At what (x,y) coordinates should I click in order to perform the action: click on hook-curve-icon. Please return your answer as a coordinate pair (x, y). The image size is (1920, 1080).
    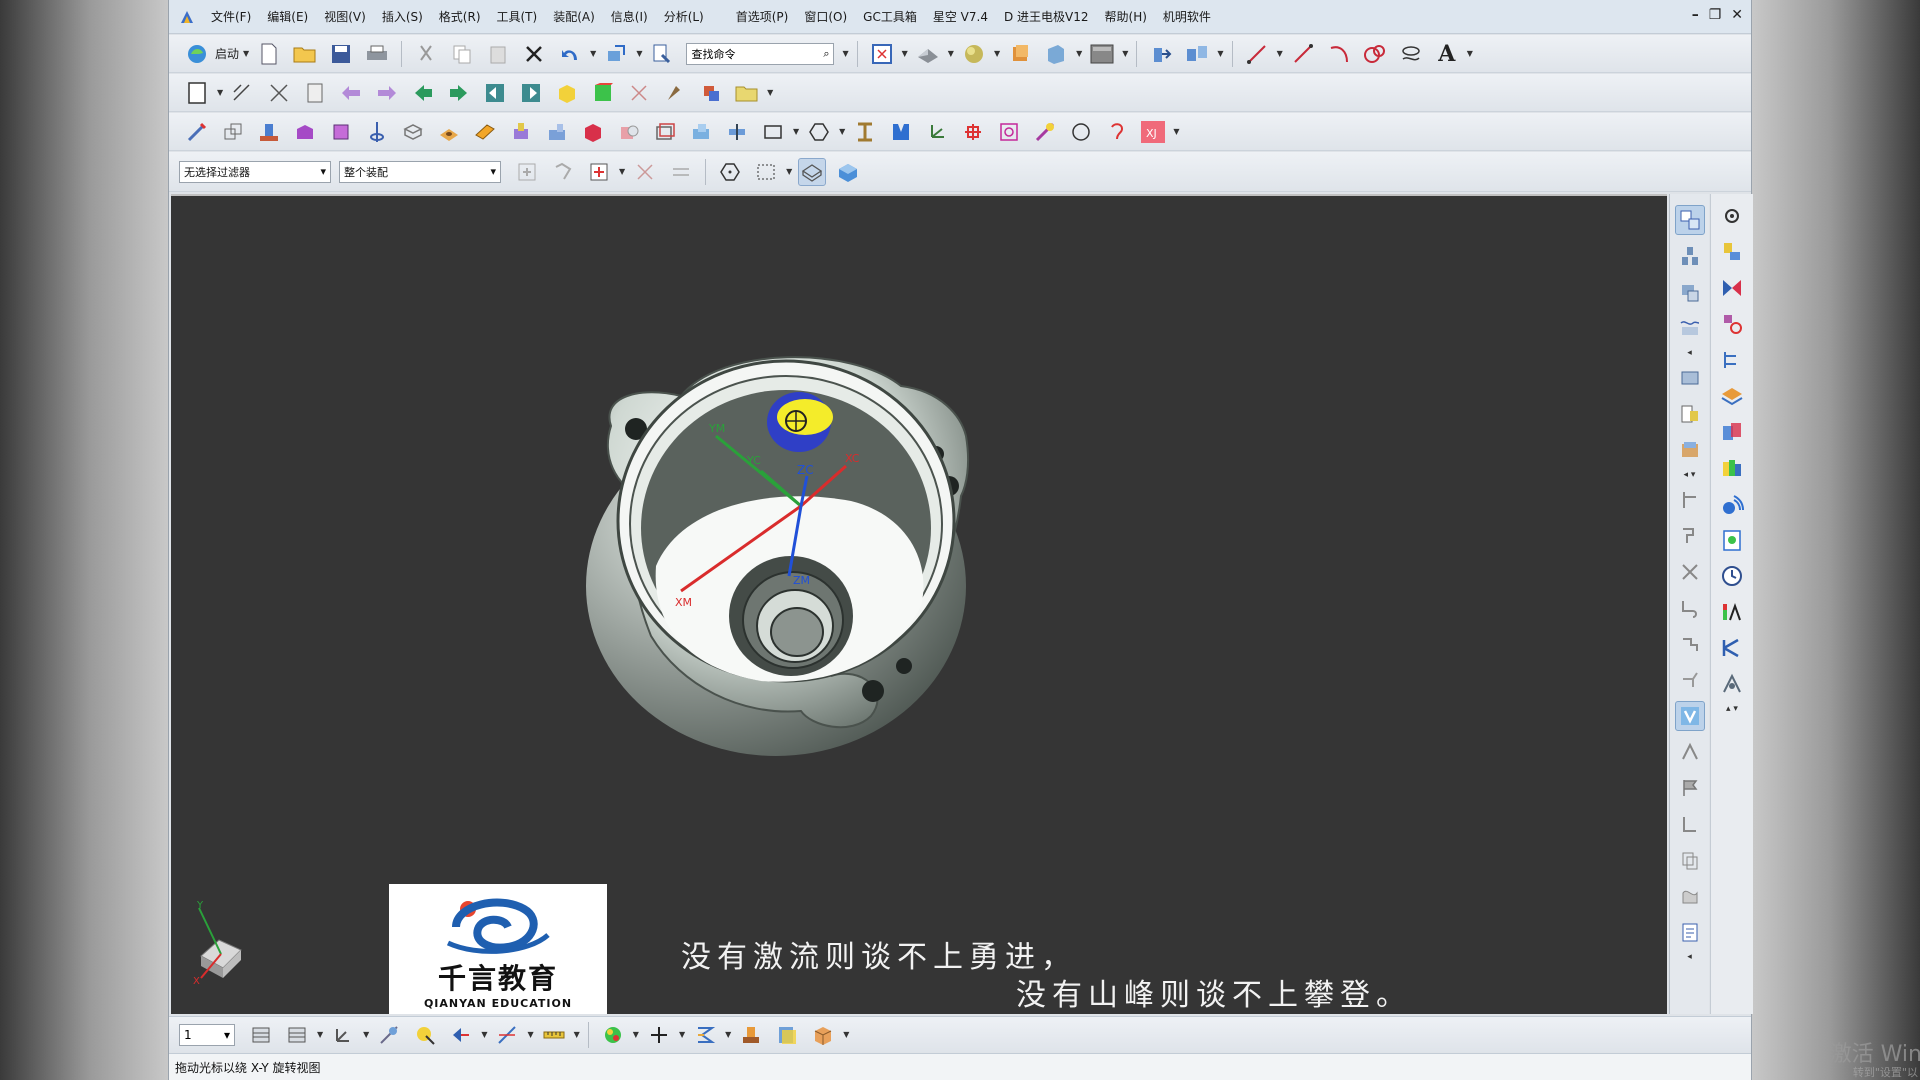
    Looking at the image, I should click on (1117, 132).